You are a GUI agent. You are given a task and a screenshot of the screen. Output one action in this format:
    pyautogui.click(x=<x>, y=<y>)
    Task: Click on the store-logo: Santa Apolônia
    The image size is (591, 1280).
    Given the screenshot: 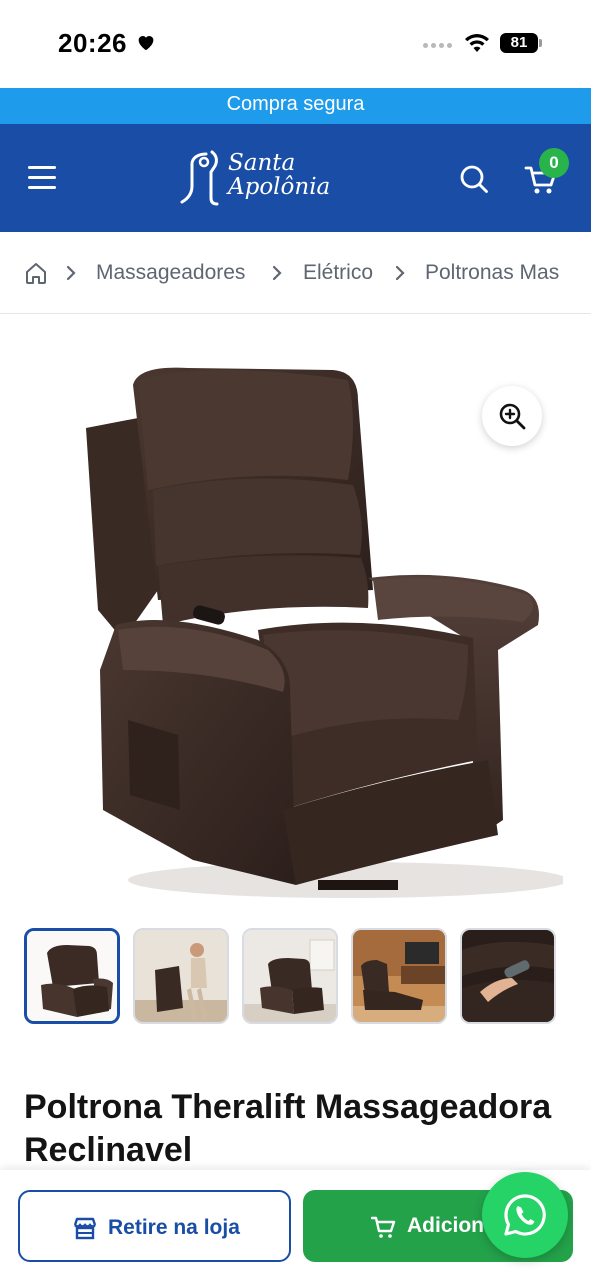 What is the action you would take?
    pyautogui.click(x=261, y=178)
    